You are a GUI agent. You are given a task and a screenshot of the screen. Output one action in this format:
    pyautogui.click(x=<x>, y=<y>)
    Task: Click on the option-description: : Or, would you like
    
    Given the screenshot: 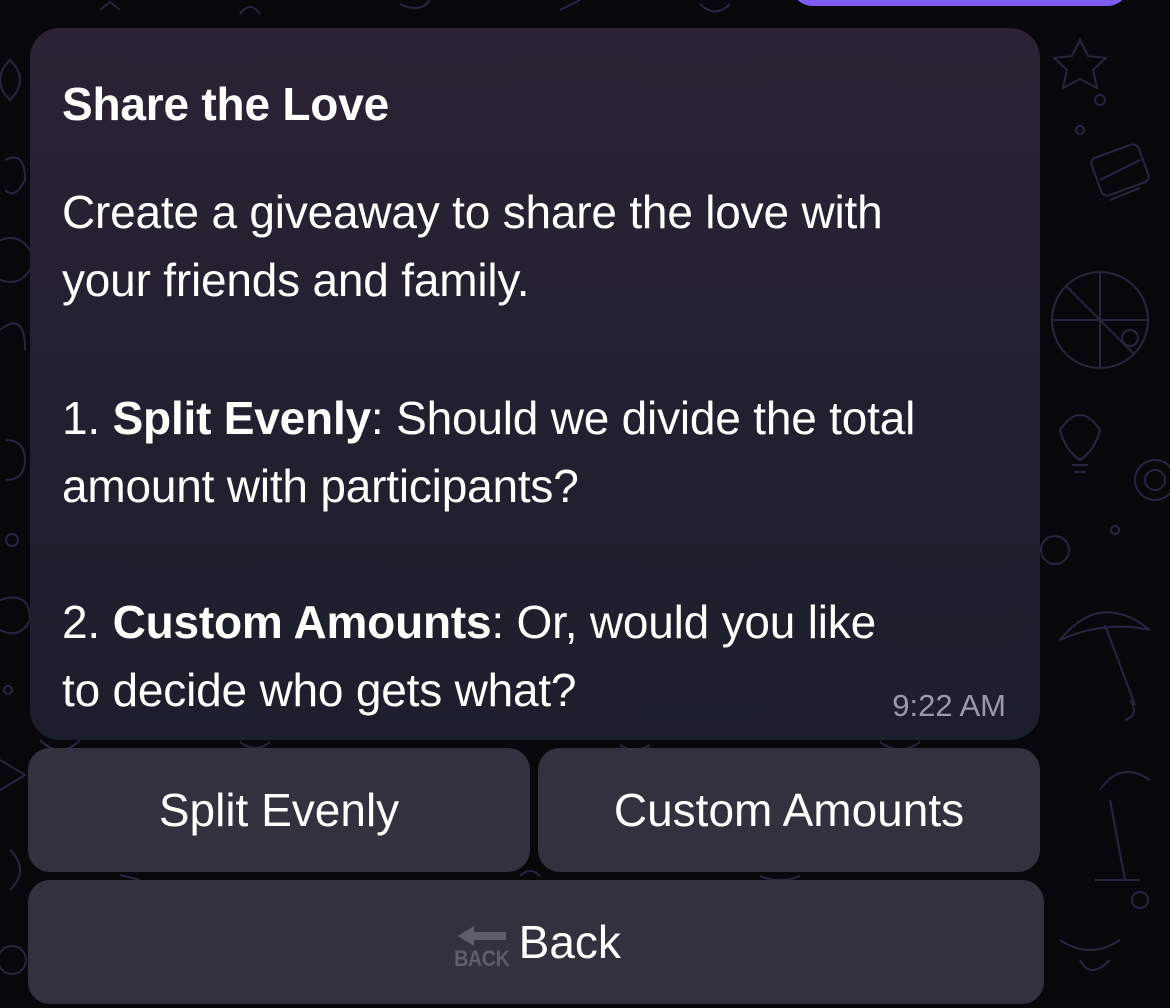 What is the action you would take?
    pyautogui.click(x=683, y=622)
    